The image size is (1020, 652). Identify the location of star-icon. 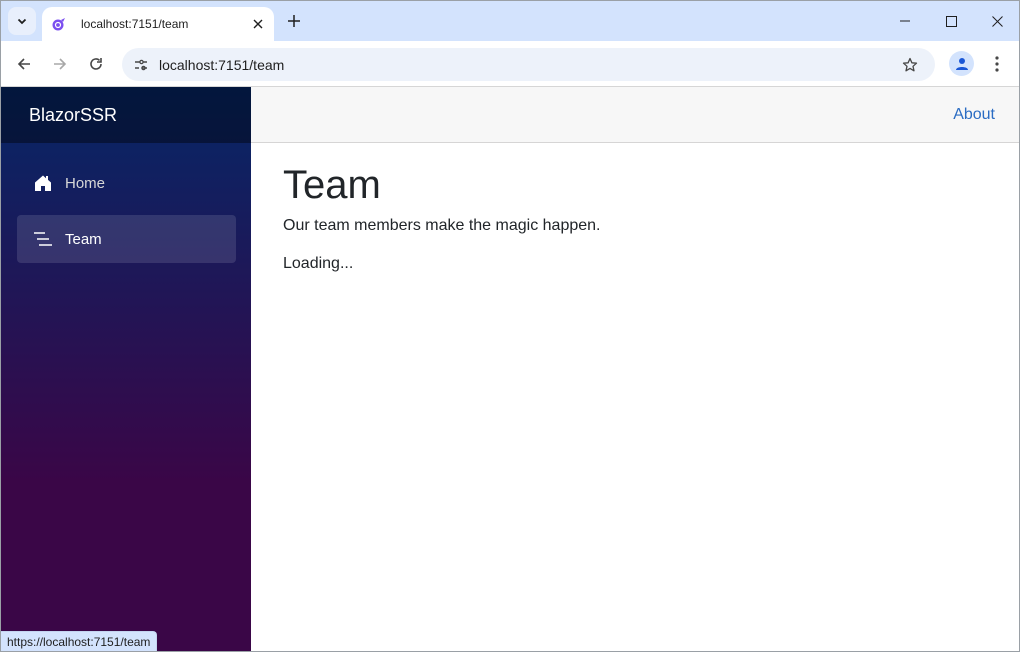
(910, 64).